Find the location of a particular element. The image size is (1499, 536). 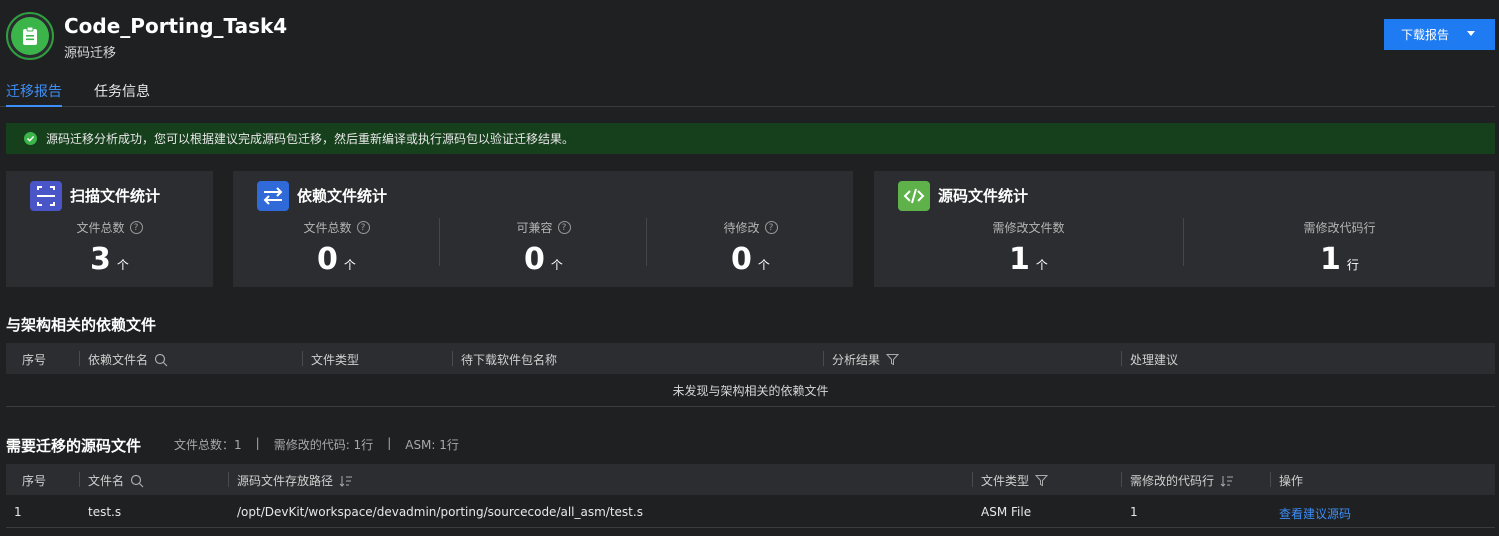

source-stats-card: 源码文件统计 需修改文件数 1个 需修改代码行 1行 is located at coordinates (1184, 229).